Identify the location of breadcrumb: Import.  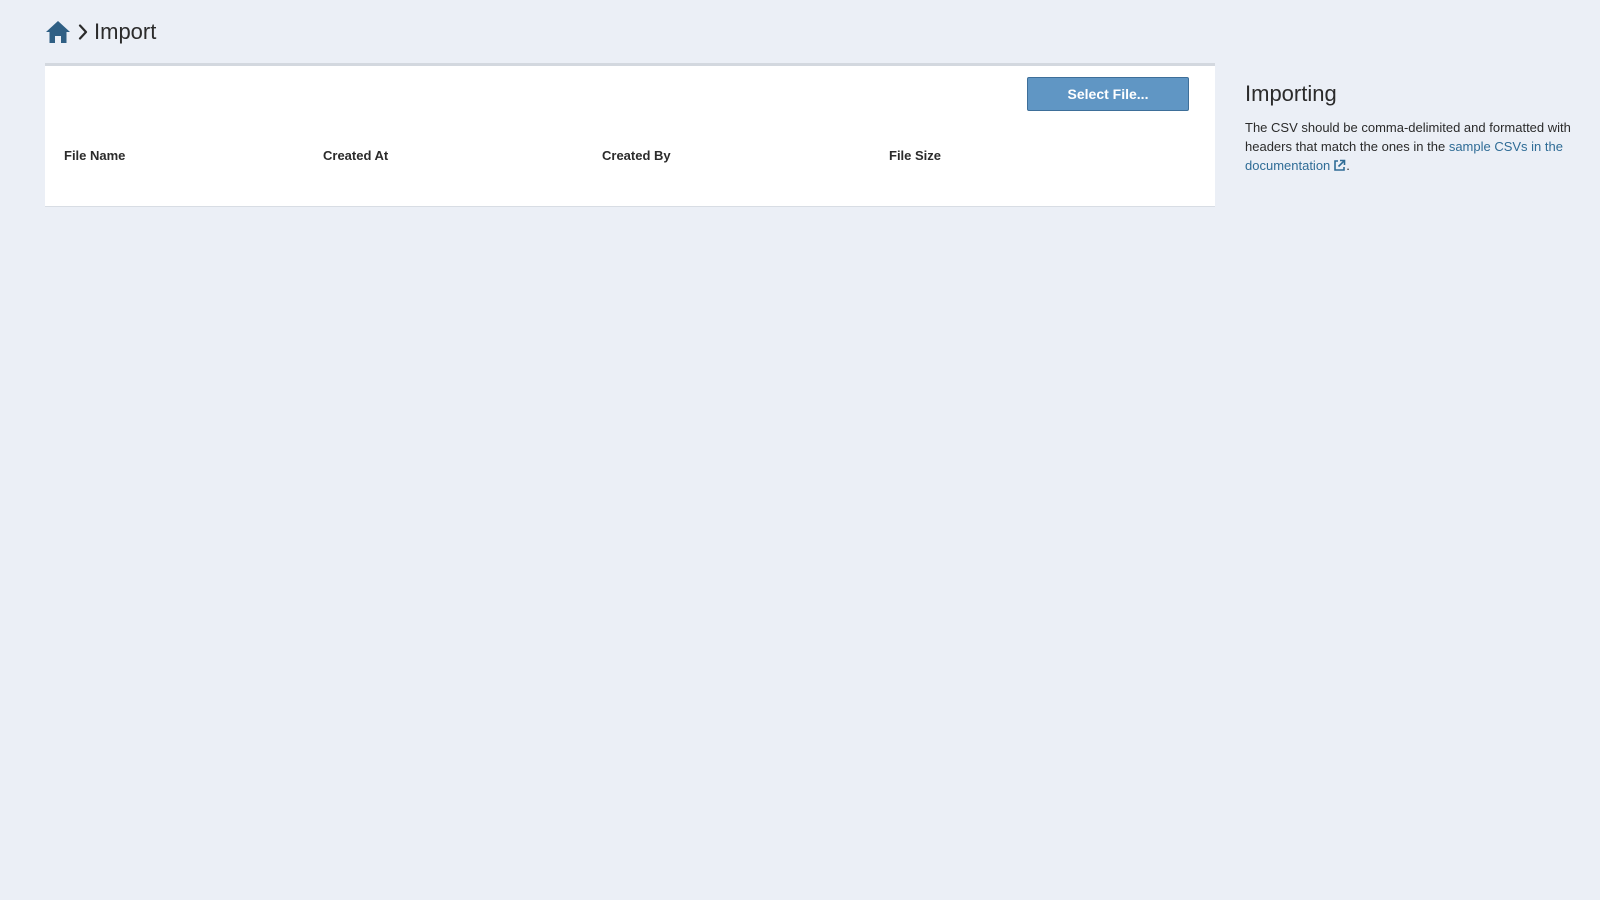
(100, 32).